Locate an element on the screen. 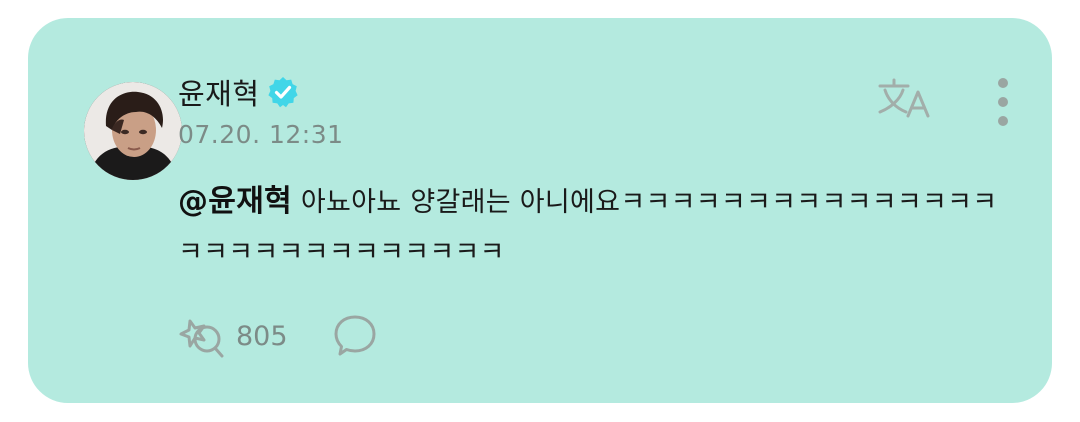 Image resolution: width=1080 pixels, height=422 pixels. verified-badge-icon is located at coordinates (283, 92).